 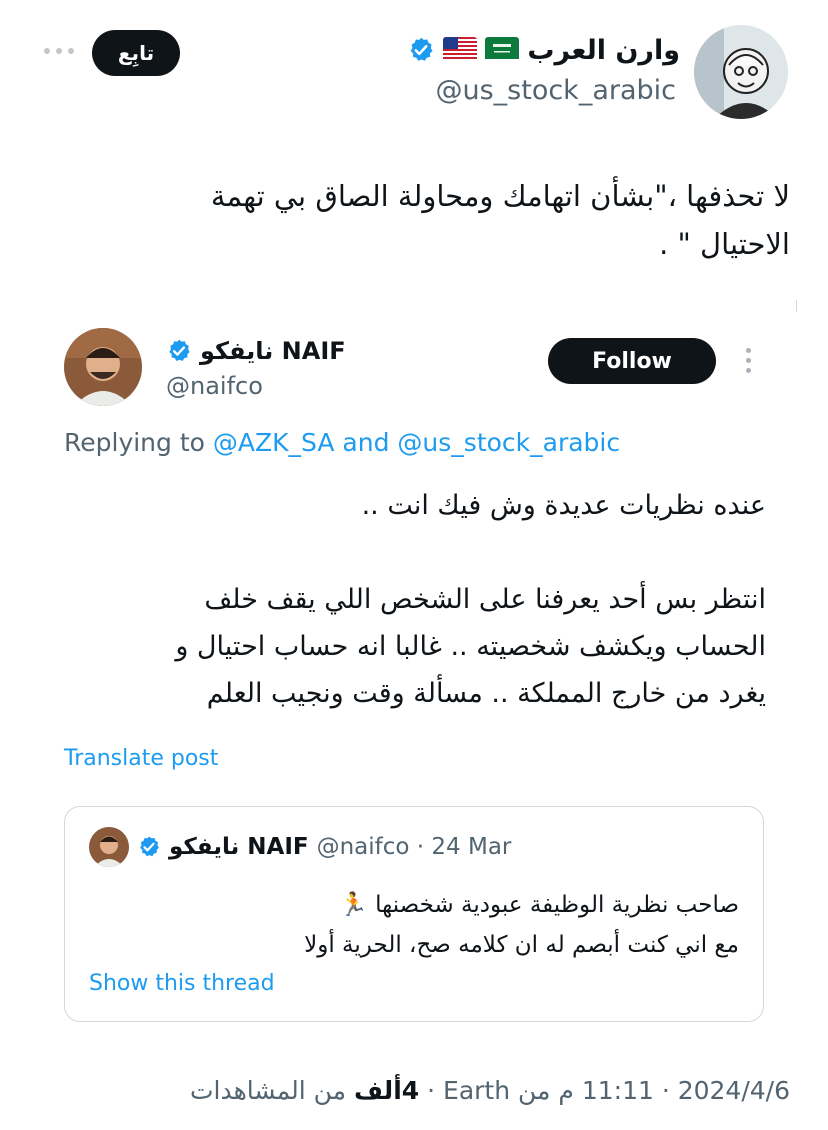 I want to click on avatar, so click(x=741, y=72).